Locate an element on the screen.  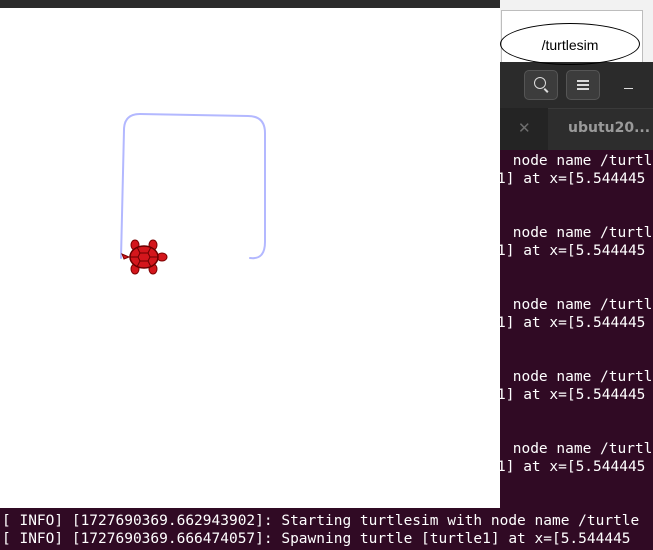
close-icon: ✕ is located at coordinates (524, 128).